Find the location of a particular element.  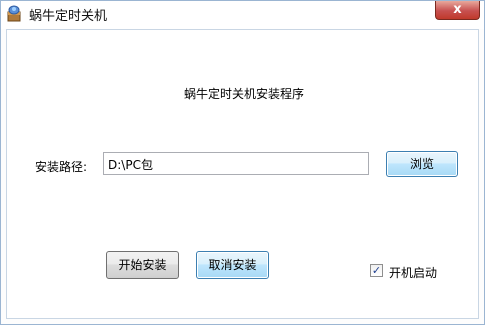

autostart-label: 开机启动 is located at coordinates (413, 273).